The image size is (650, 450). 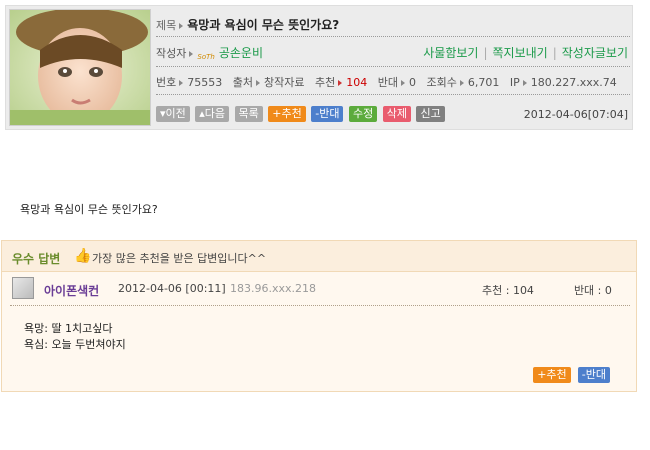 I want to click on views-count: 6,701, so click(x=483, y=82).